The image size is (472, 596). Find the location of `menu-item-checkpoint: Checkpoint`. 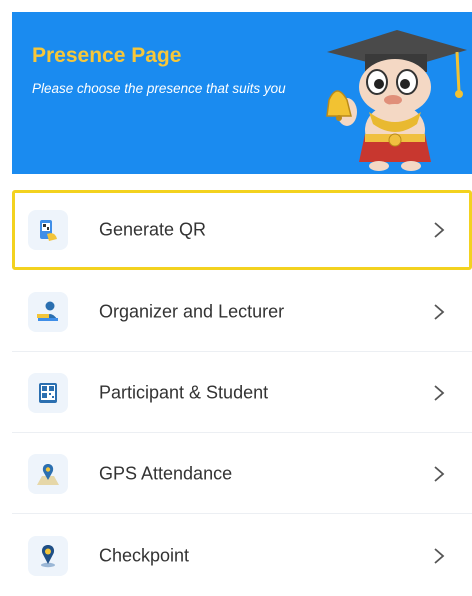

menu-item-checkpoint: Checkpoint is located at coordinates (242, 556).